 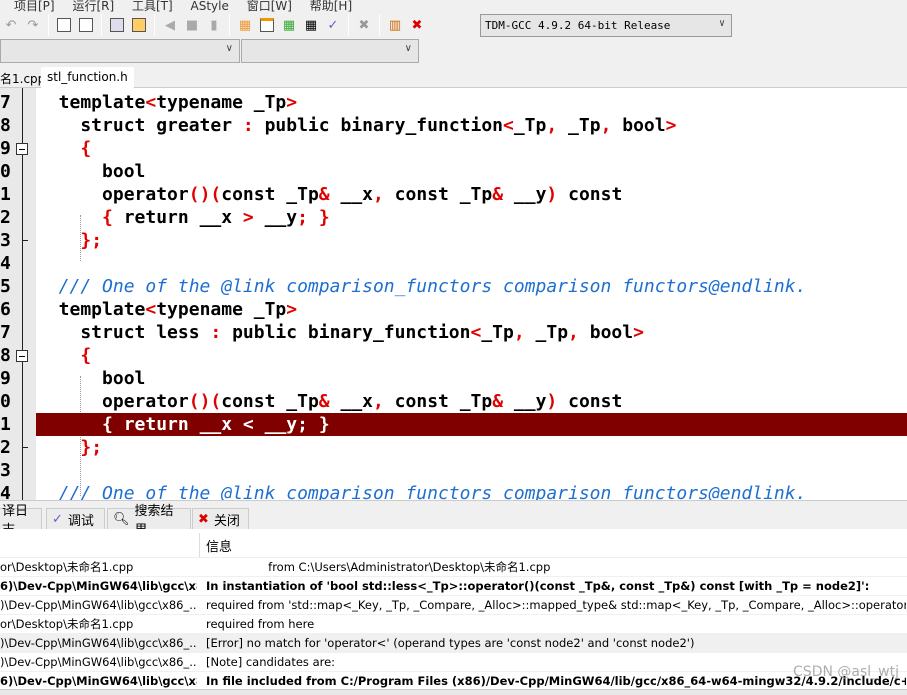 I want to click on tiles-icon: ▦, so click(x=311, y=25).